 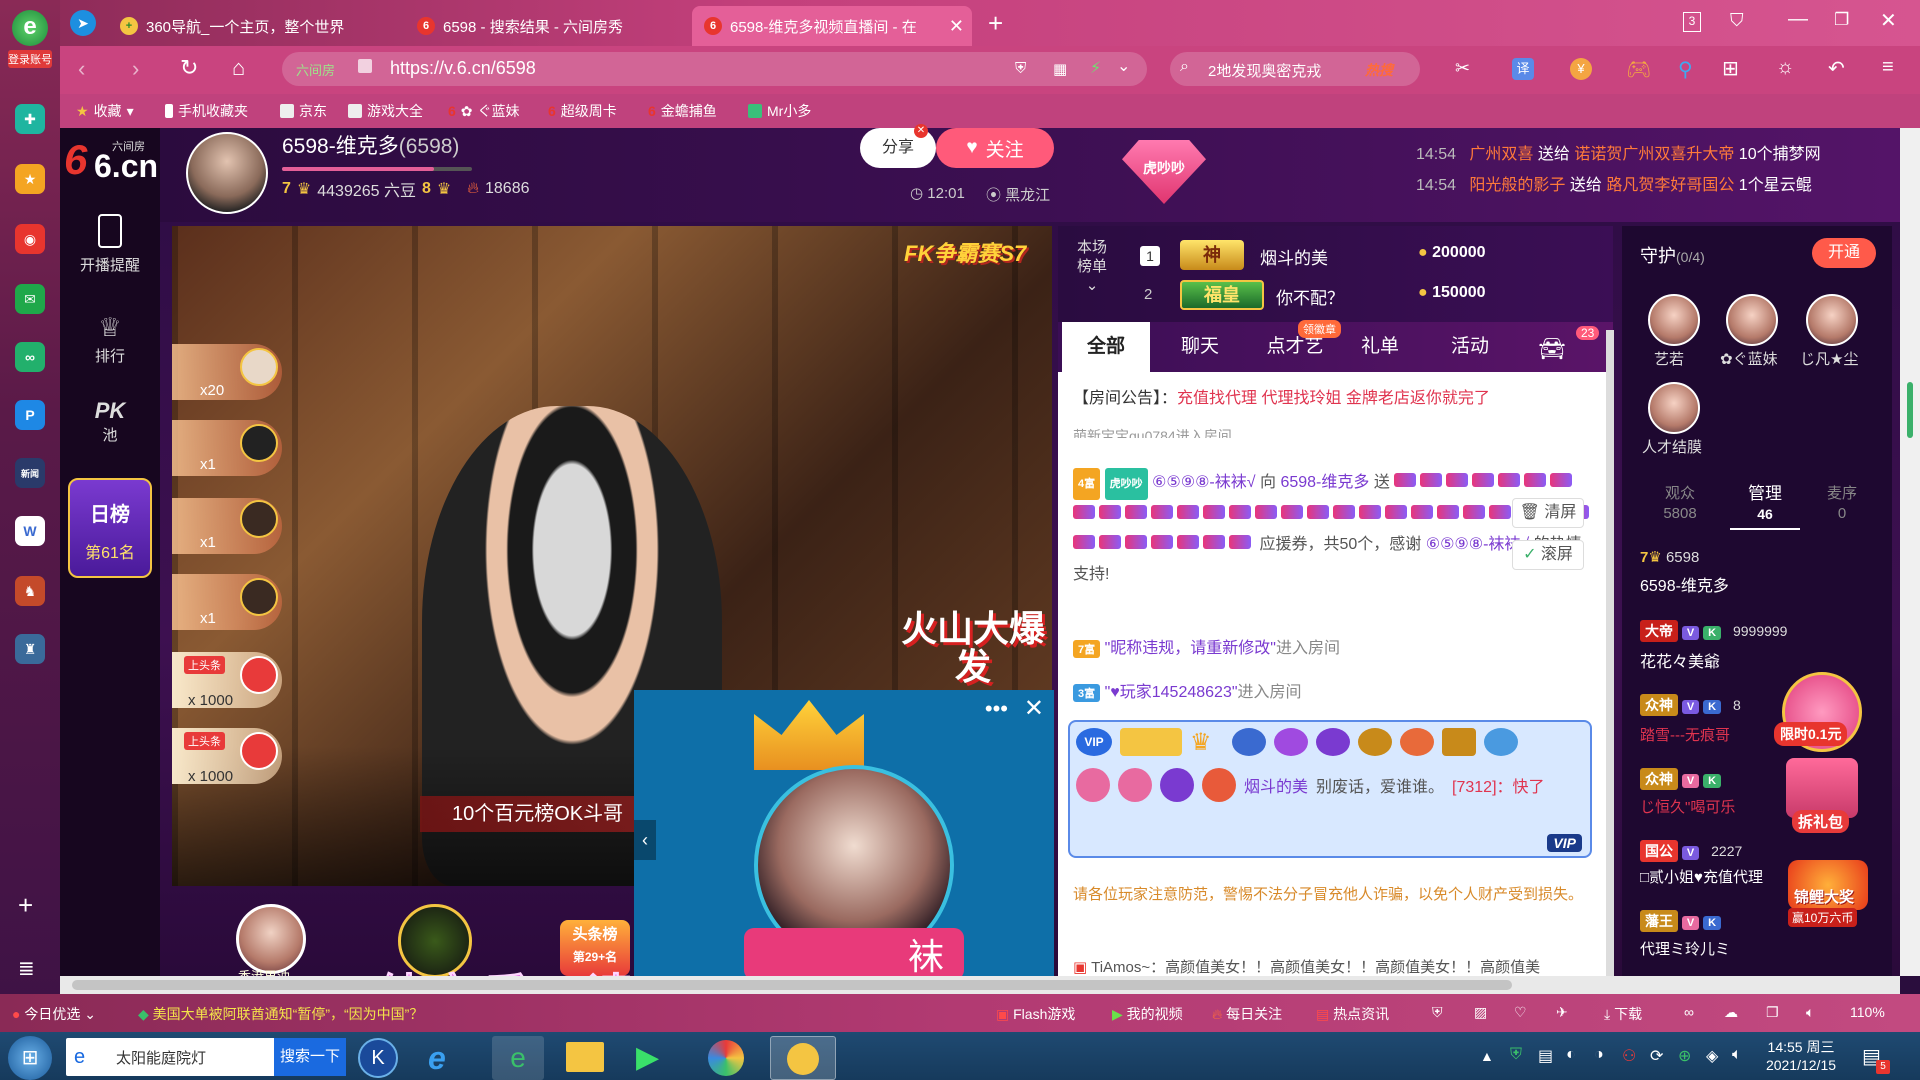 What do you see at coordinates (1888, 20) in the screenshot?
I see `close-window-icon: ✕` at bounding box center [1888, 20].